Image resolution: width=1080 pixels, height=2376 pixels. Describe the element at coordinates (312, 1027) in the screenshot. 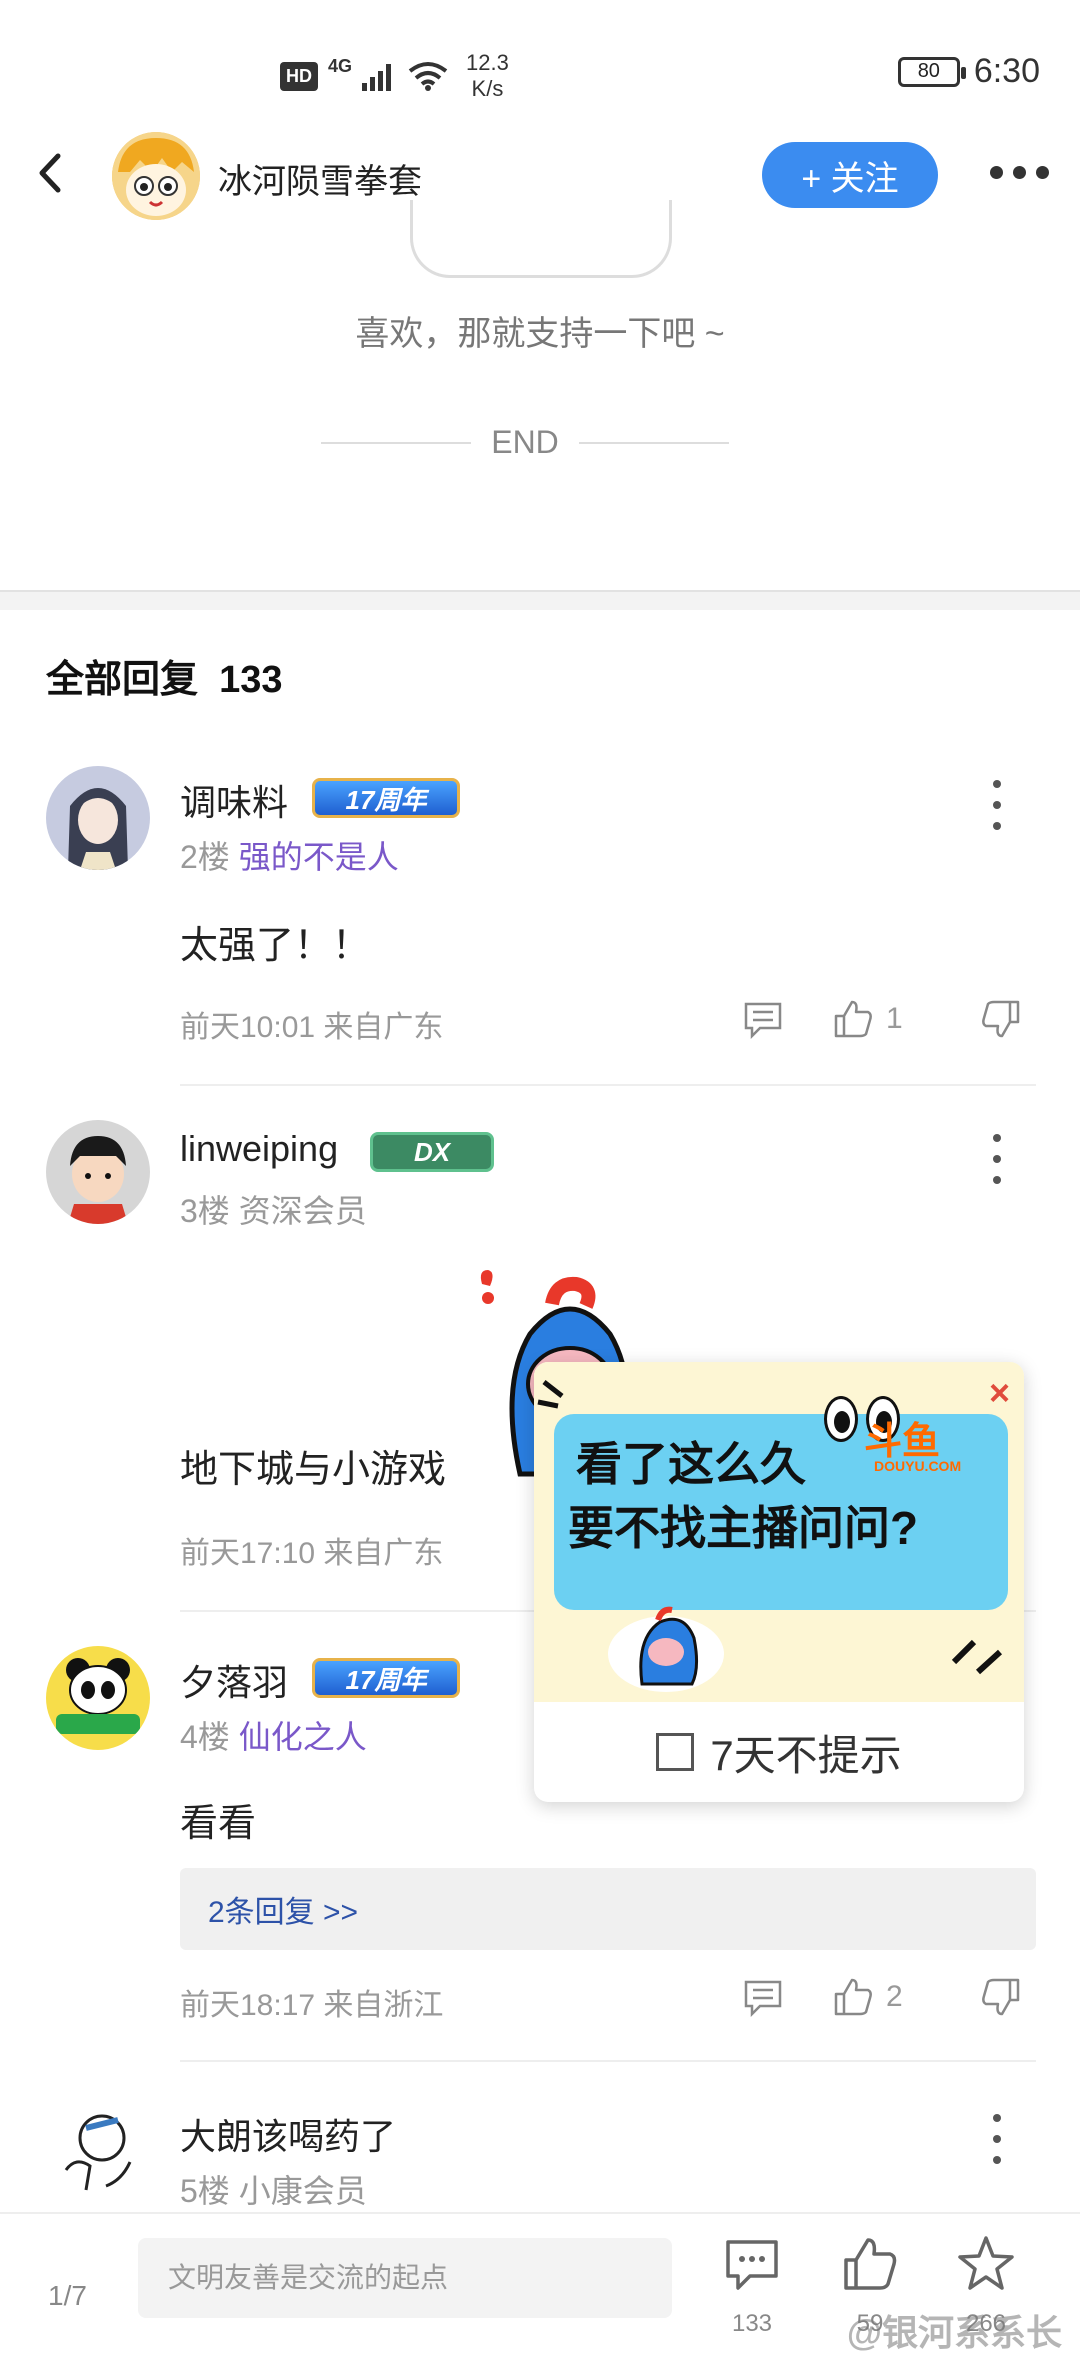

I see `comment-meta: 前天10:01 来自广东` at that location.